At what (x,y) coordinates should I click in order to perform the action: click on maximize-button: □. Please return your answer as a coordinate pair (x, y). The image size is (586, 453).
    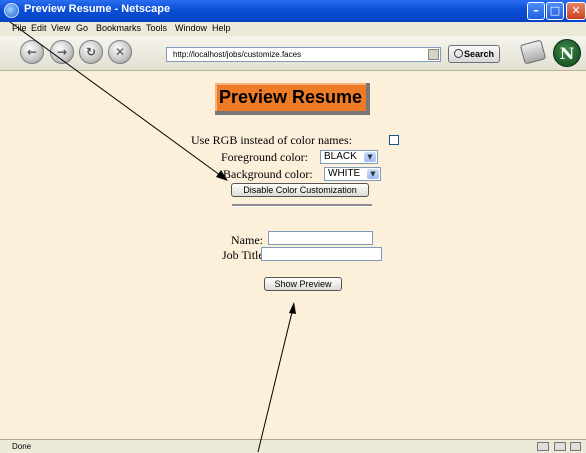
    Looking at the image, I should click on (555, 11).